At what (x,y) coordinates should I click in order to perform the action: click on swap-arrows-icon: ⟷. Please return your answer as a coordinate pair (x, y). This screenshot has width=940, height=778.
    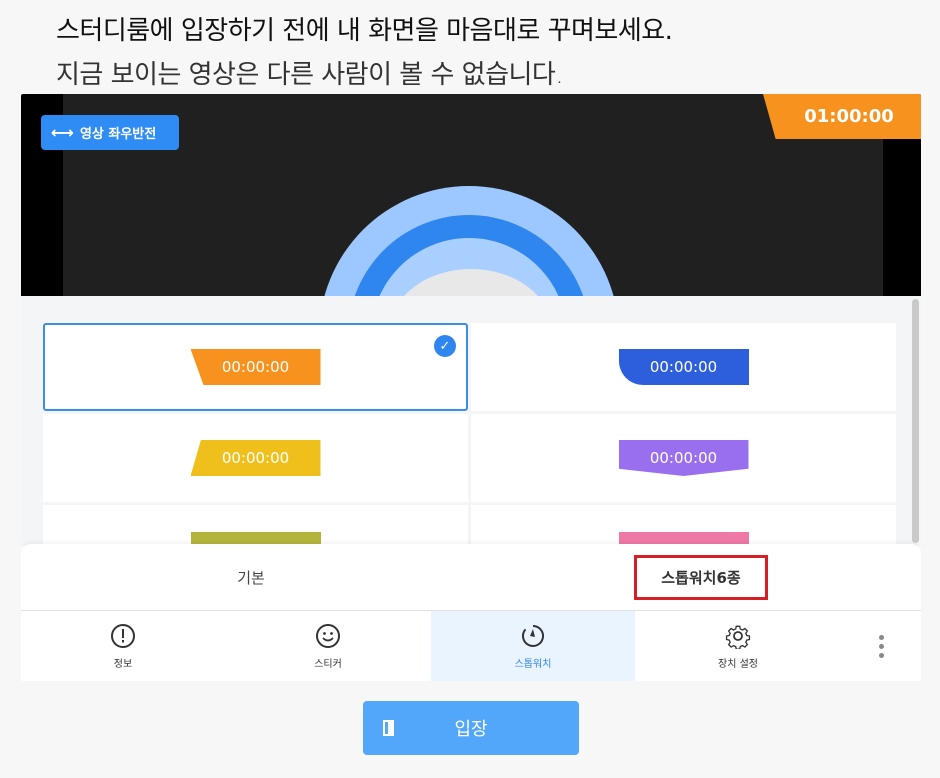
    Looking at the image, I should click on (62, 132).